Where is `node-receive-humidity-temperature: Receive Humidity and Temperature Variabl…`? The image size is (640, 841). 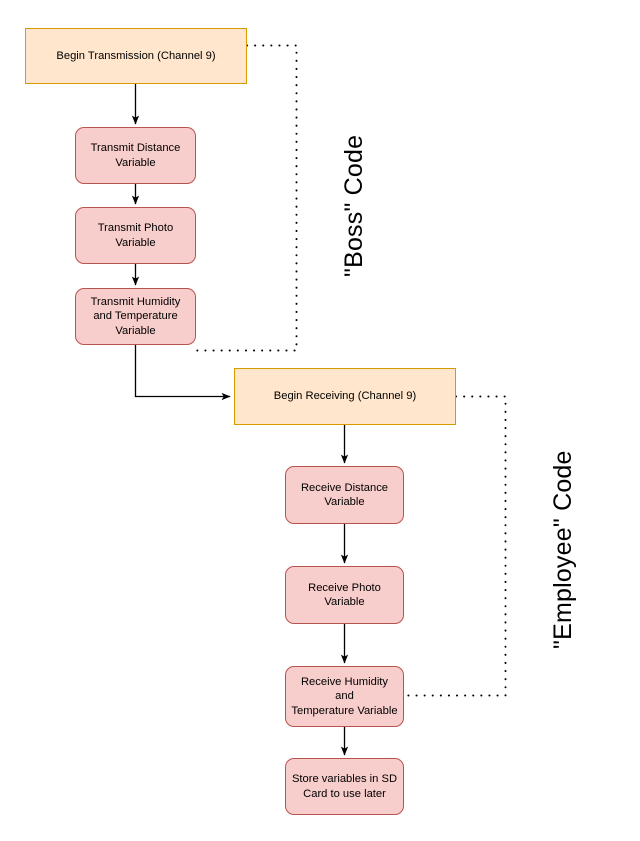 node-receive-humidity-temperature: Receive Humidity and Temperature Variabl… is located at coordinates (344, 696).